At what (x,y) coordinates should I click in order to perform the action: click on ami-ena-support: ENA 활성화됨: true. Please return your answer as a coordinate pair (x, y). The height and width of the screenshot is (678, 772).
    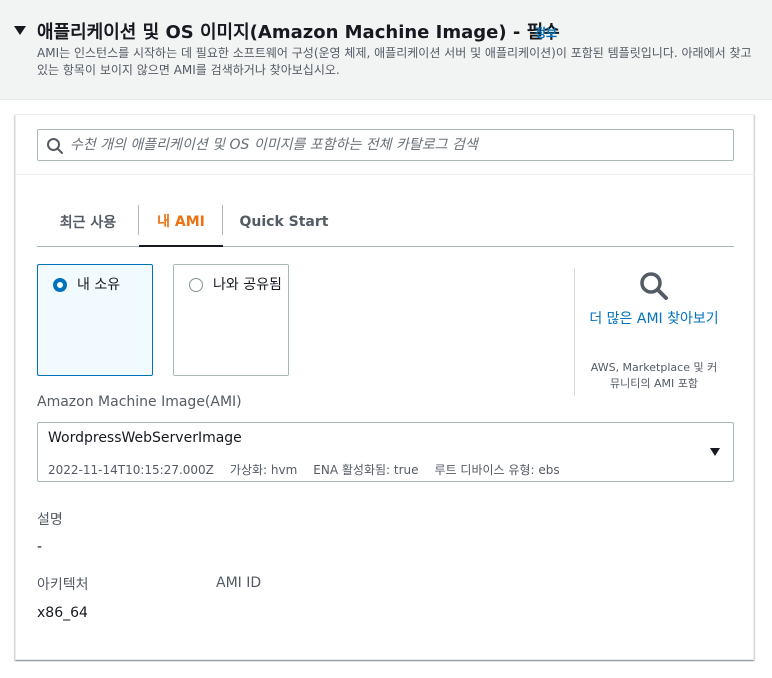
    Looking at the image, I should click on (366, 470).